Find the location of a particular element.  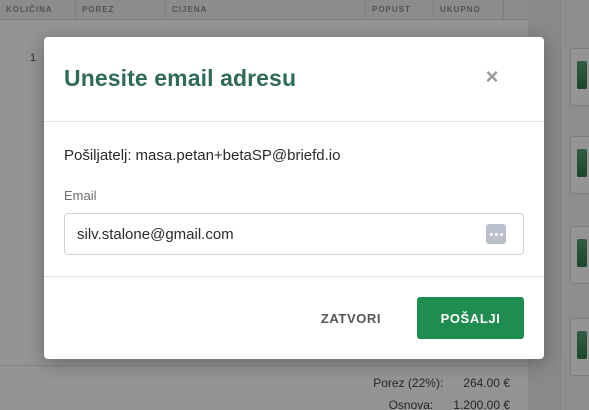

close-button: ZATVORI is located at coordinates (351, 318).